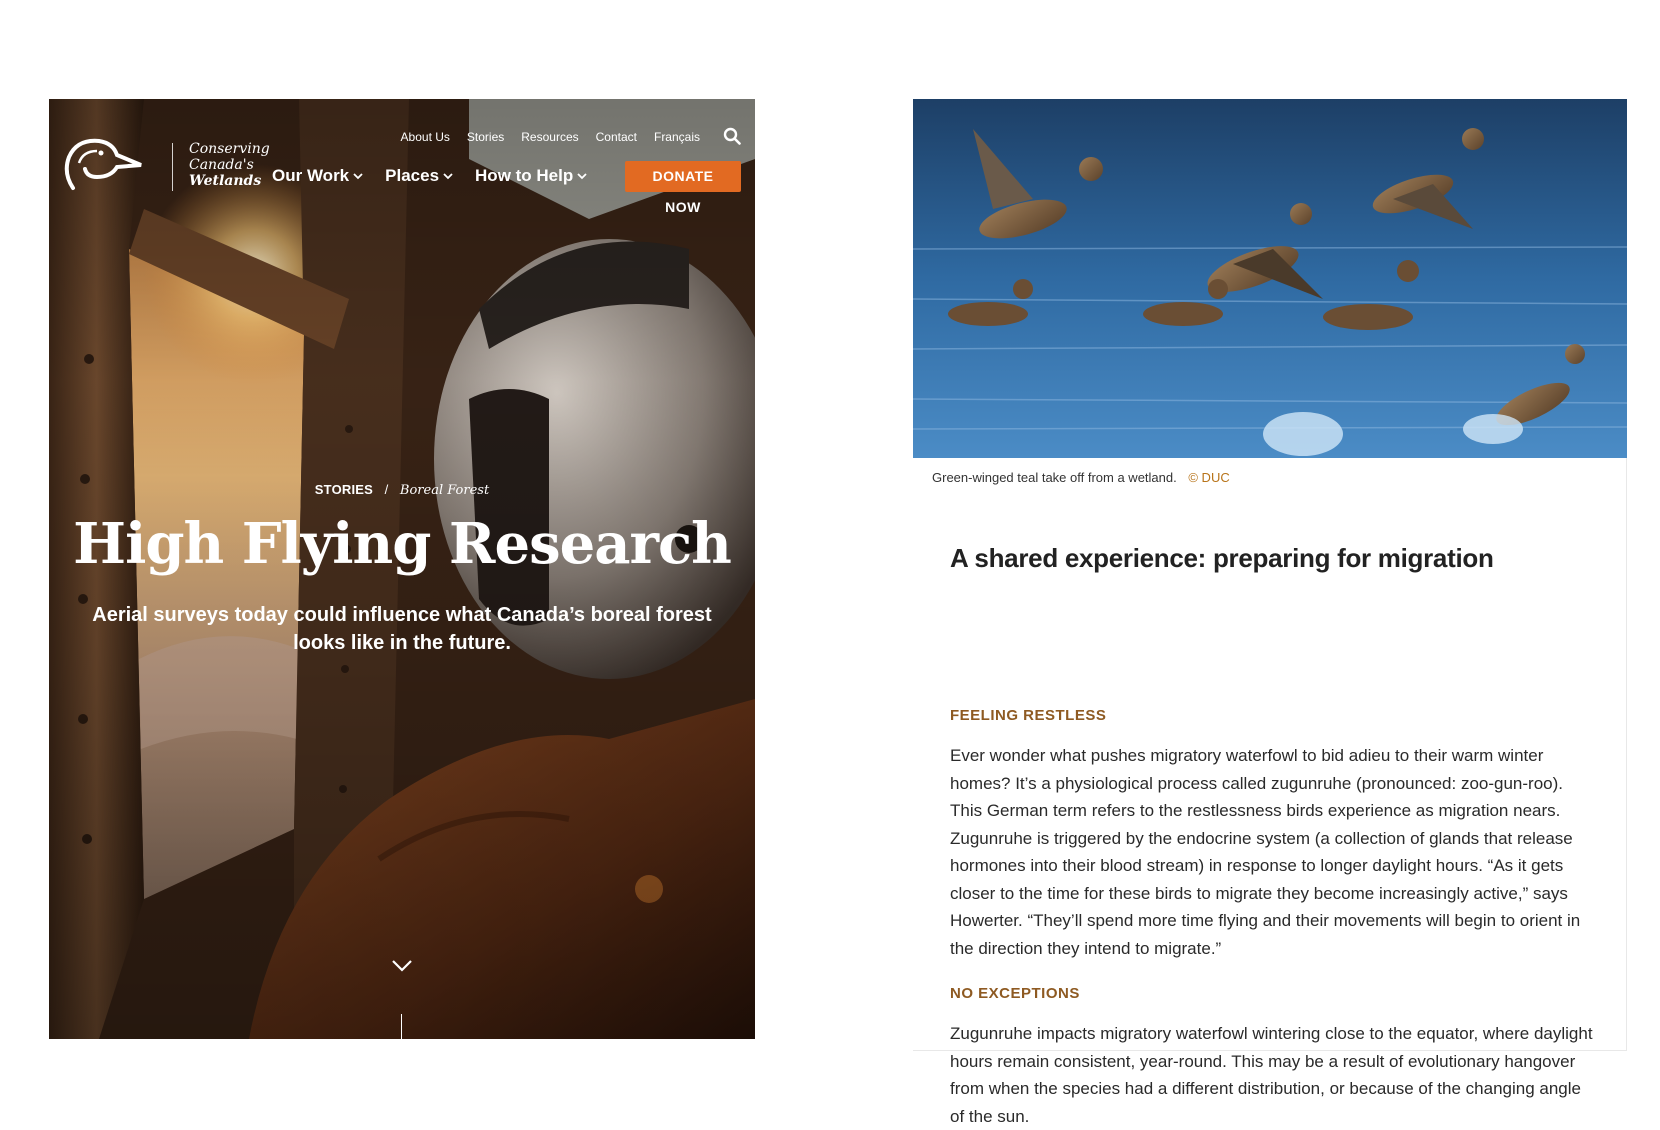 This screenshot has height=1130, width=1660. What do you see at coordinates (683, 188) in the screenshot?
I see `donate-now-button: DONATE NOW` at bounding box center [683, 188].